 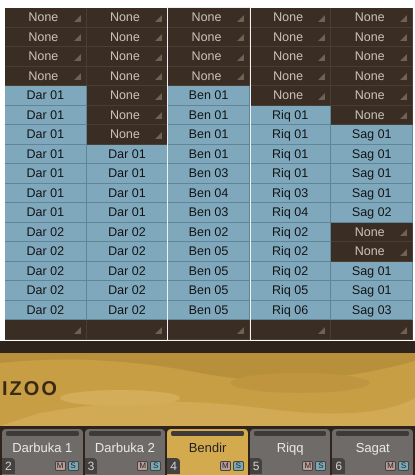 I want to click on pattern-cell: Ben 04, so click(x=209, y=193).